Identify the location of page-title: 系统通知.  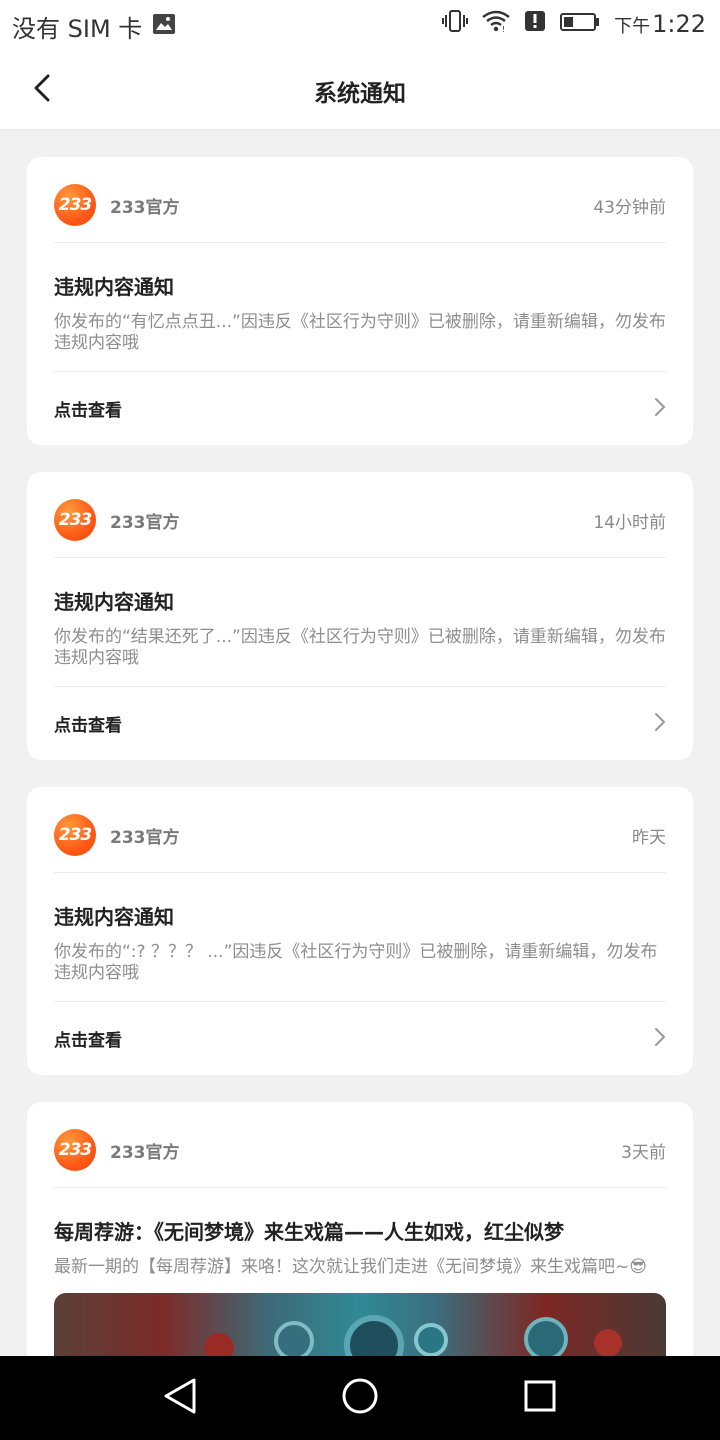
(360, 94).